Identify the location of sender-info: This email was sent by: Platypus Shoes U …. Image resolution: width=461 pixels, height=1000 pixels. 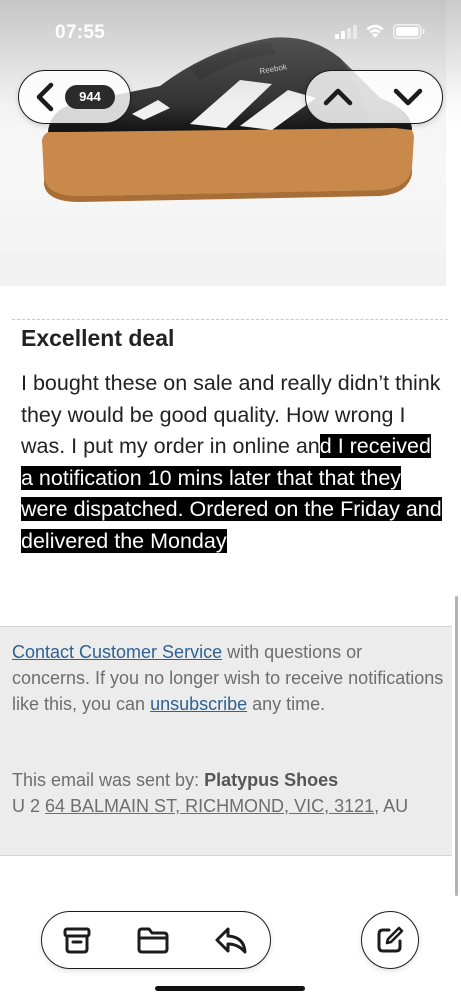
(232, 793).